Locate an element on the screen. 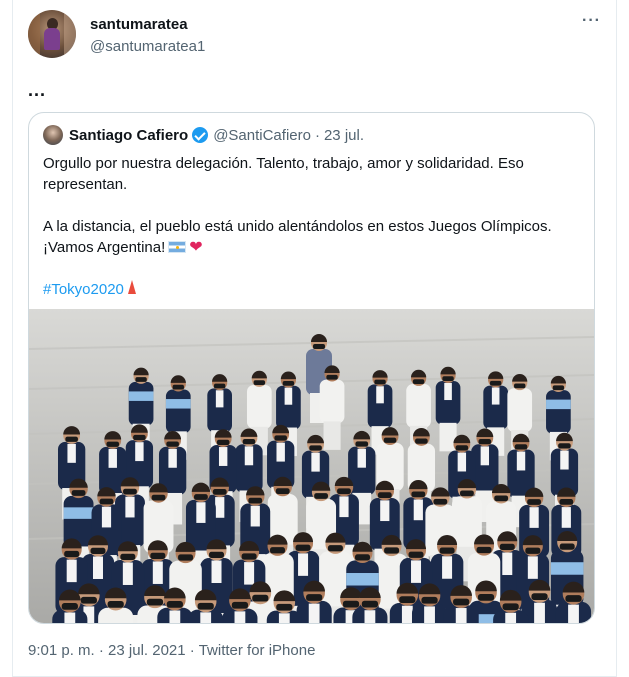  quoted-tweet-header: Santiago Cafiero @SantiCafiero · 23 jul. is located at coordinates (203, 135).